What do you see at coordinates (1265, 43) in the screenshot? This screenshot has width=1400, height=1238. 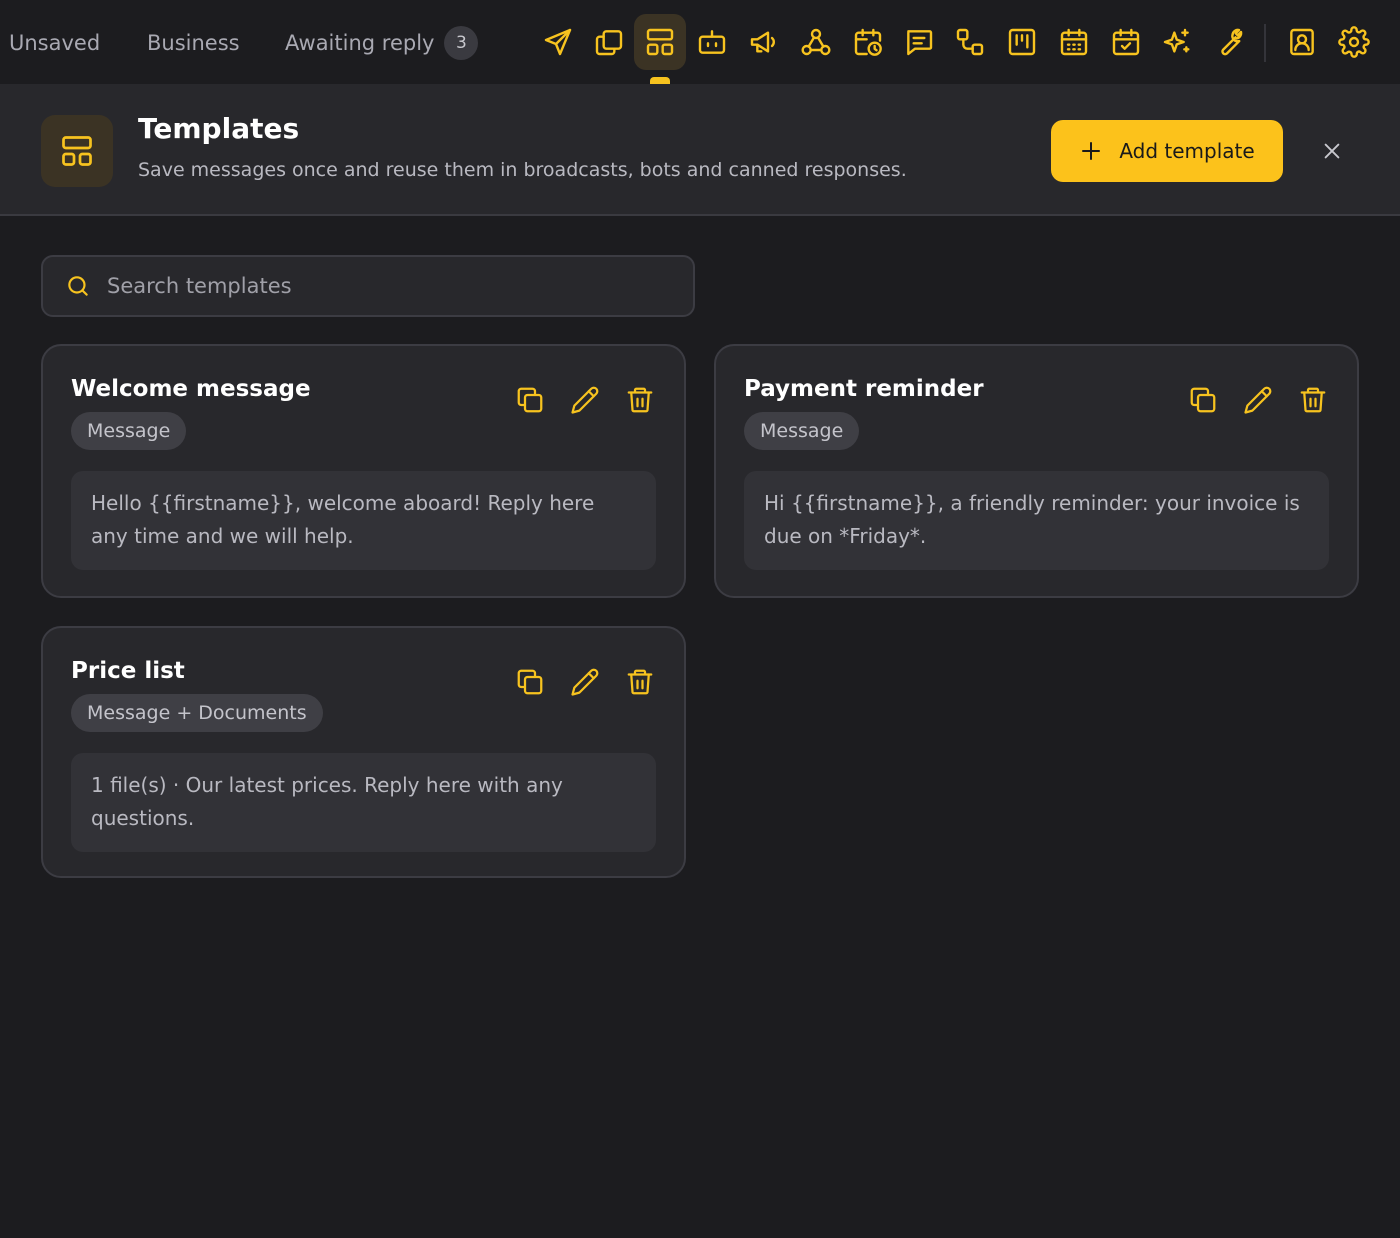 I see `toolbar-divider` at bounding box center [1265, 43].